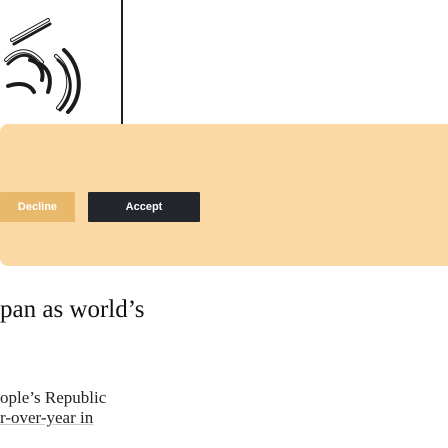  Describe the element at coordinates (144, 207) in the screenshot. I see `accept-button: Accept` at that location.